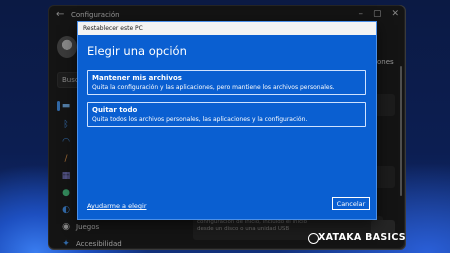  I want to click on cancel-button: Cancelar, so click(351, 203).